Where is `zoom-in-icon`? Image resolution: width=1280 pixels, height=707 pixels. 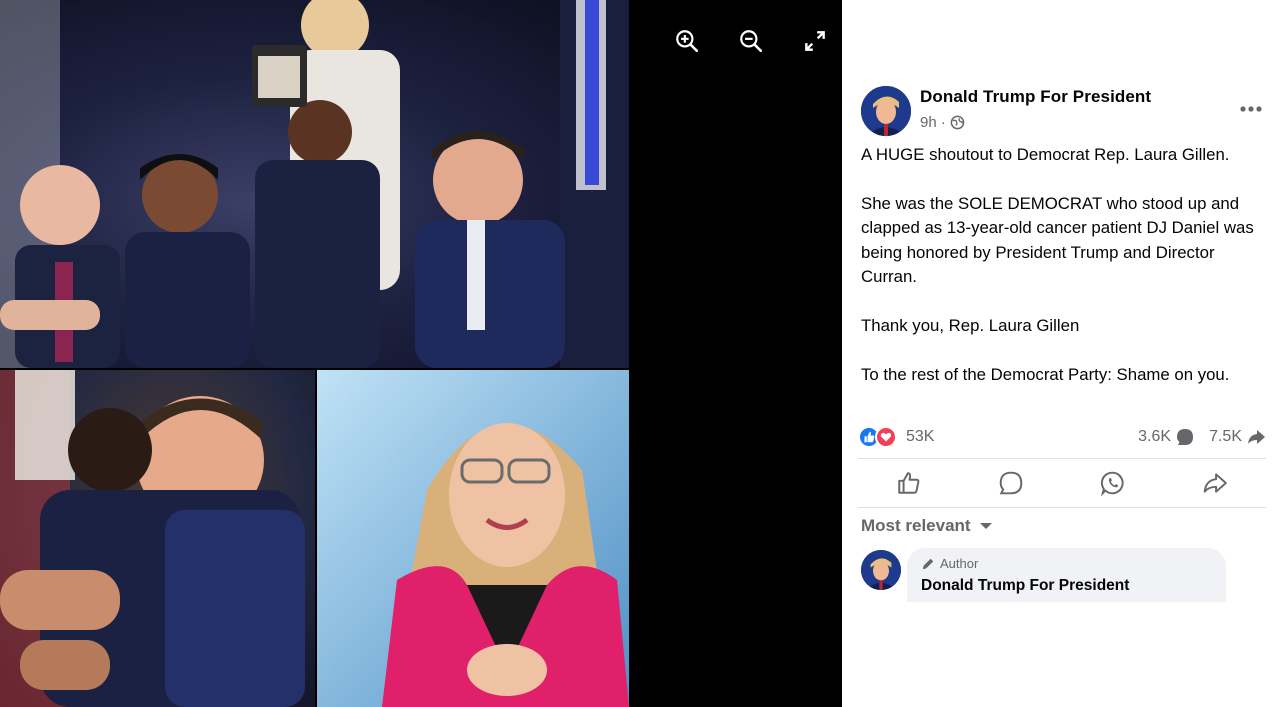 zoom-in-icon is located at coordinates (687, 41).